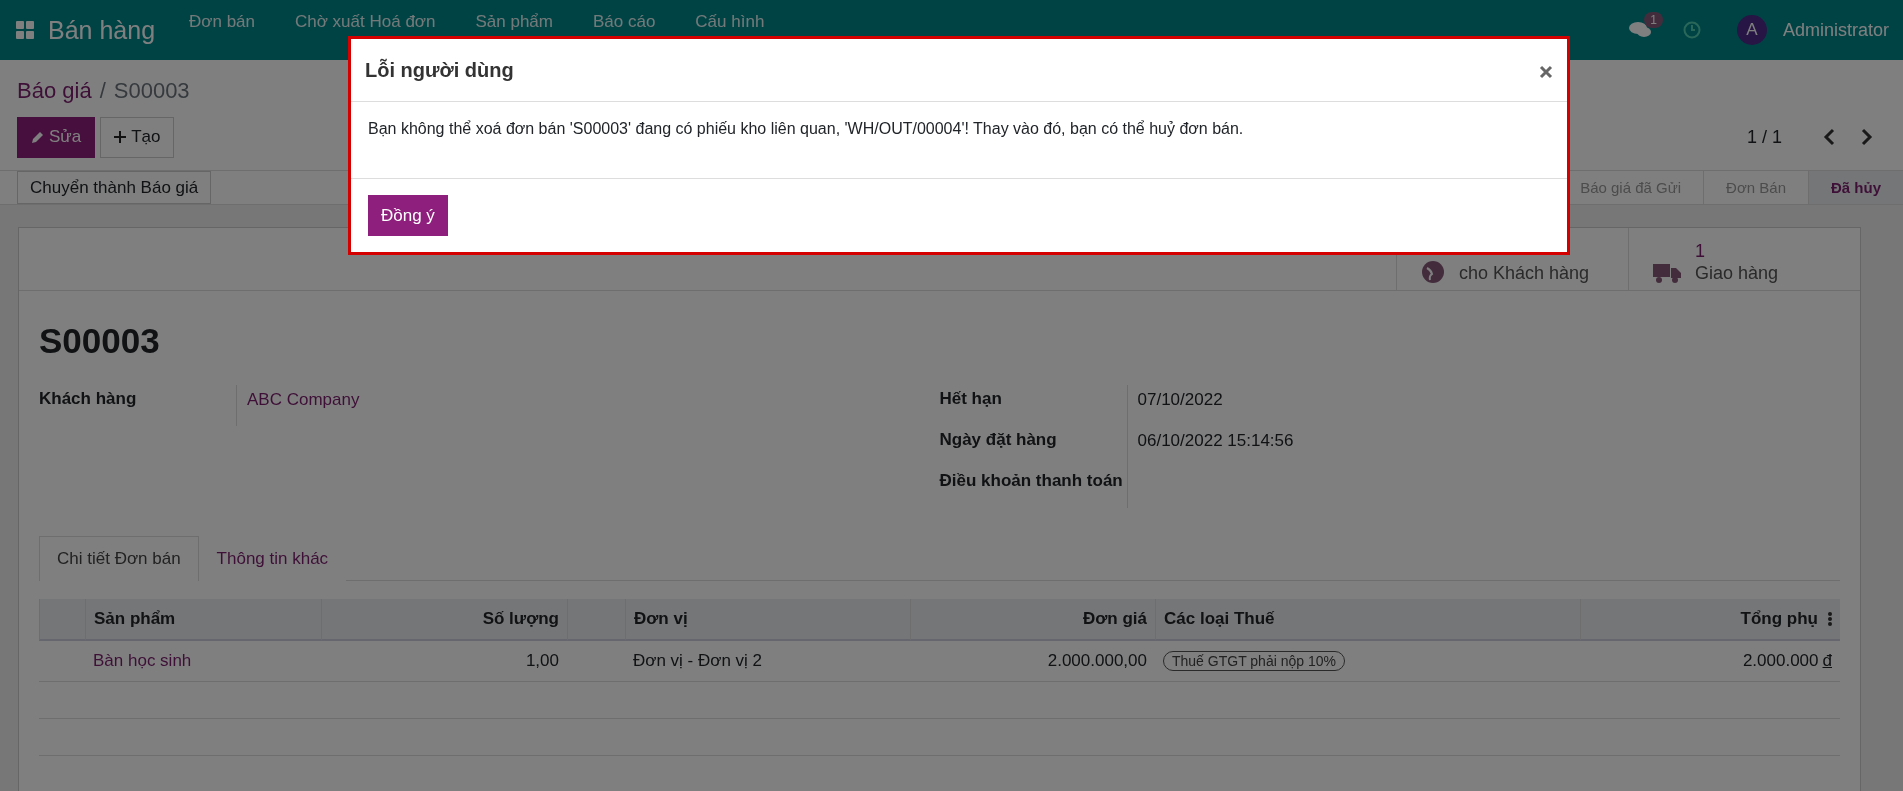 This screenshot has height=791, width=1903. Describe the element at coordinates (37, 137) in the screenshot. I see `pencil-icon` at that location.